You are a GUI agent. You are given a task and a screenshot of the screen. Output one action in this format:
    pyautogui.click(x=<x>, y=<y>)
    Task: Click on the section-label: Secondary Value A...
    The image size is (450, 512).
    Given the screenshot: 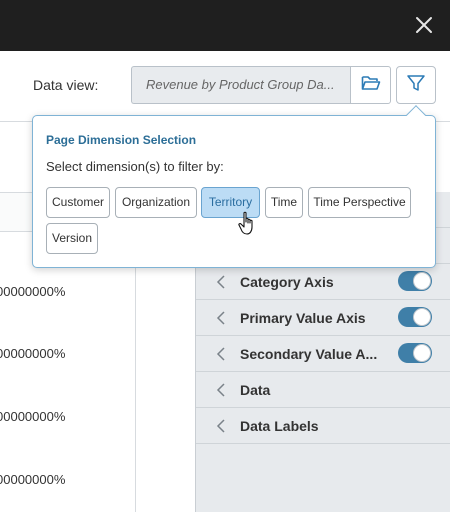 What is the action you would take?
    pyautogui.click(x=309, y=354)
    